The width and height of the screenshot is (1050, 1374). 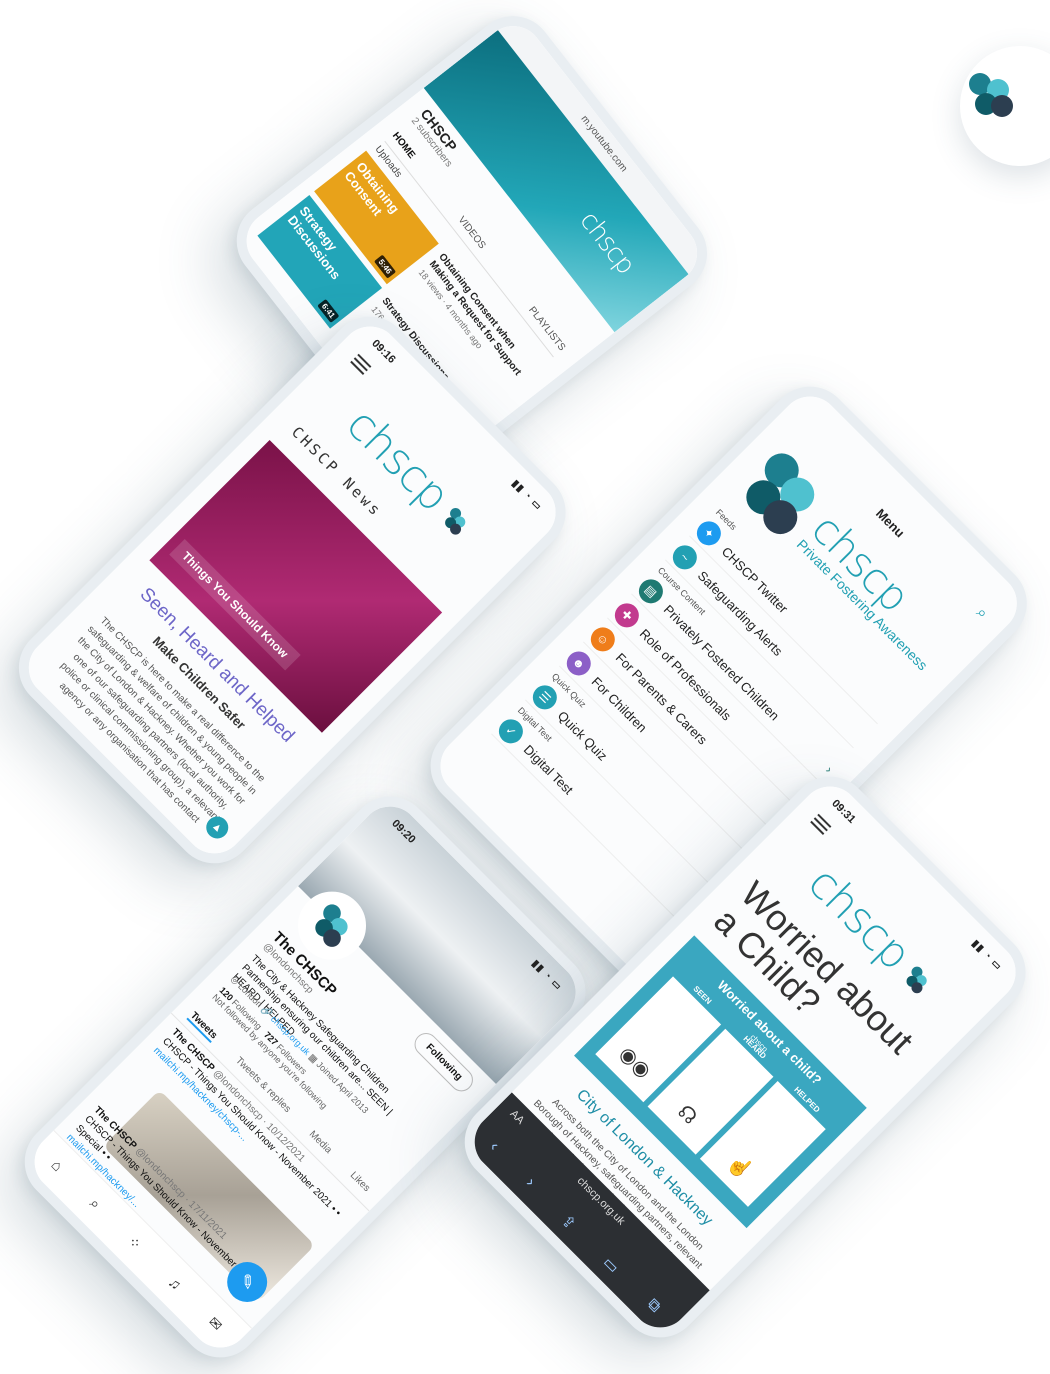 I want to click on tab-likes: Likes, so click(x=359, y=1183).